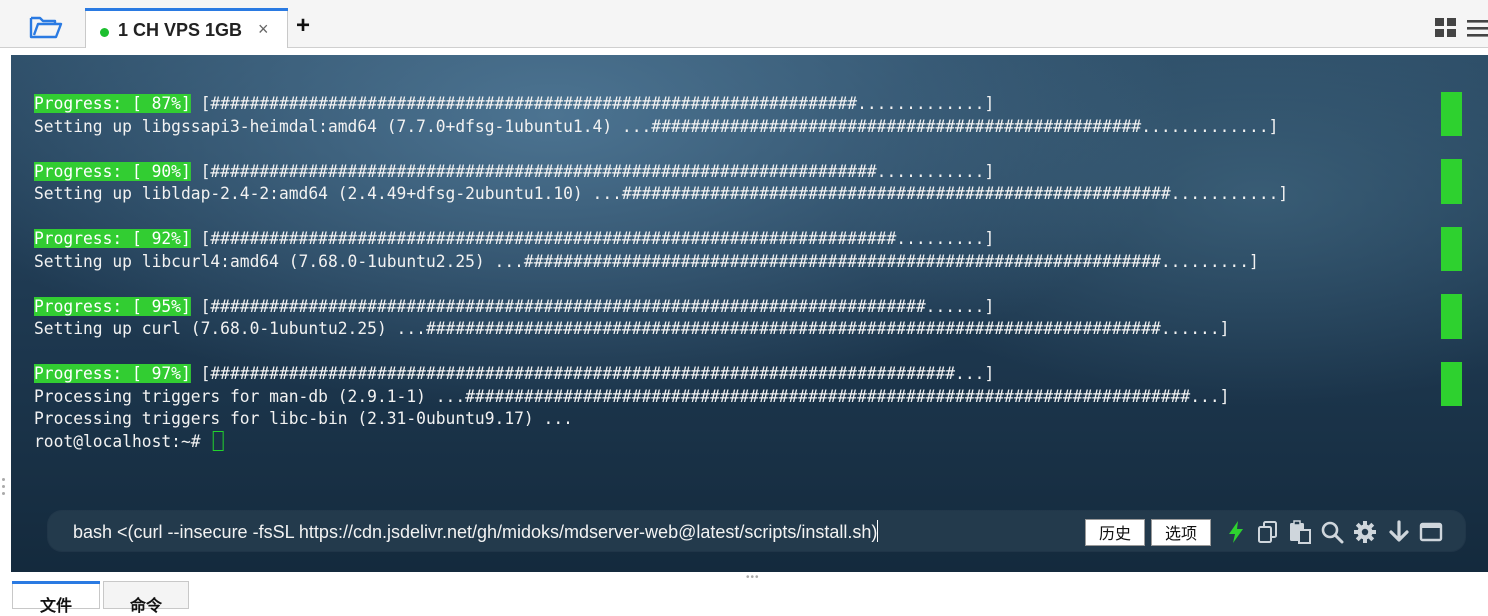 This screenshot has width=1488, height=616. Describe the element at coordinates (218, 440) in the screenshot. I see `terminal-cursor` at that location.